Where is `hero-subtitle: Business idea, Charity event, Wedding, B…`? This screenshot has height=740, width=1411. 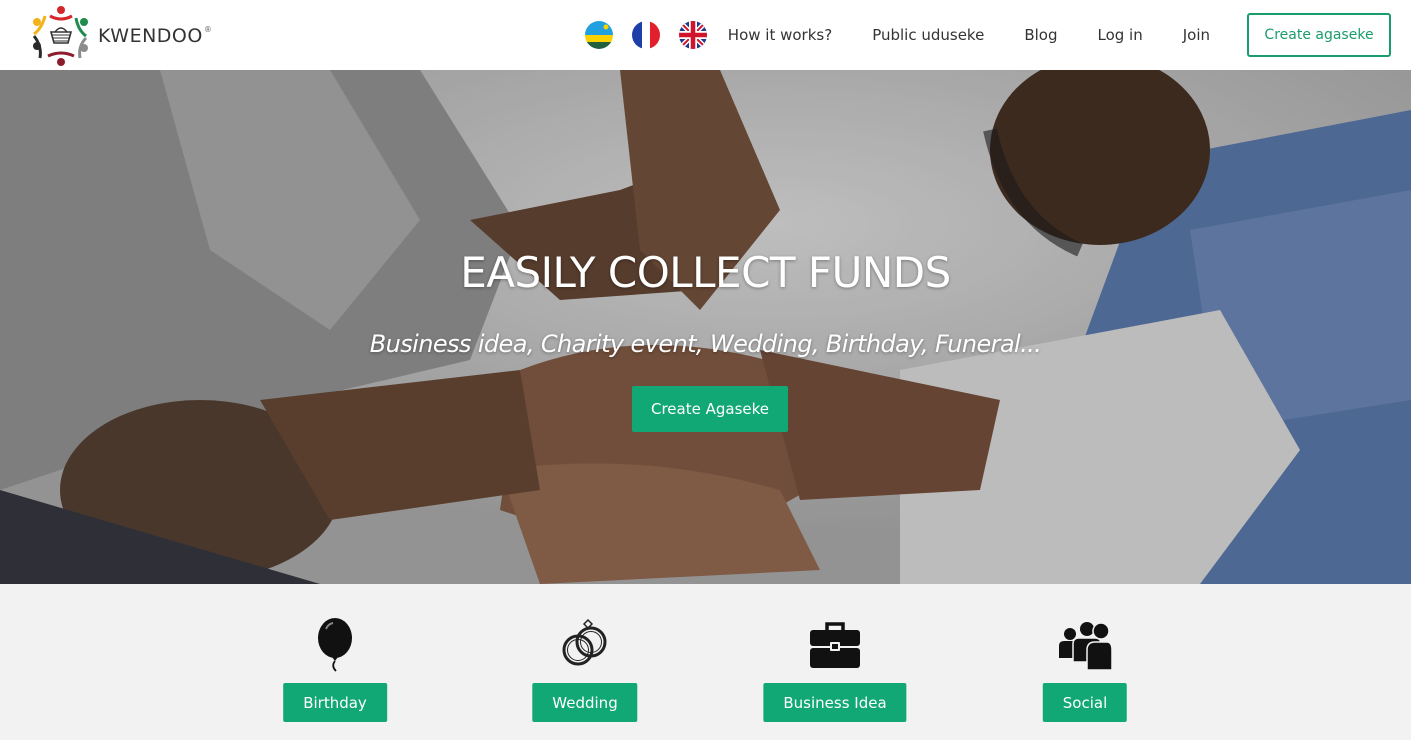
hero-subtitle: Business idea, Charity event, Wedding, B… is located at coordinates (705, 344).